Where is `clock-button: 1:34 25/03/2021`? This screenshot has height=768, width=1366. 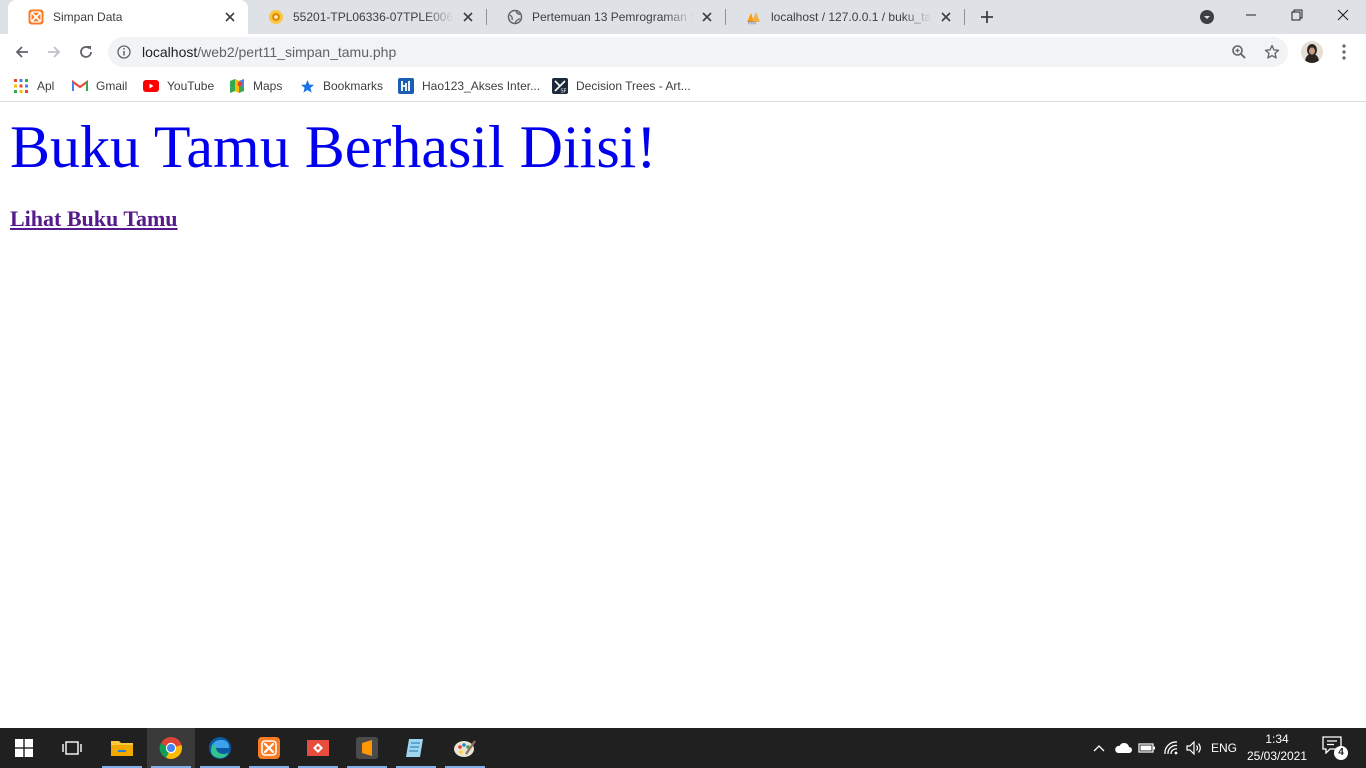
clock-button: 1:34 25/03/2021 is located at coordinates (1277, 748).